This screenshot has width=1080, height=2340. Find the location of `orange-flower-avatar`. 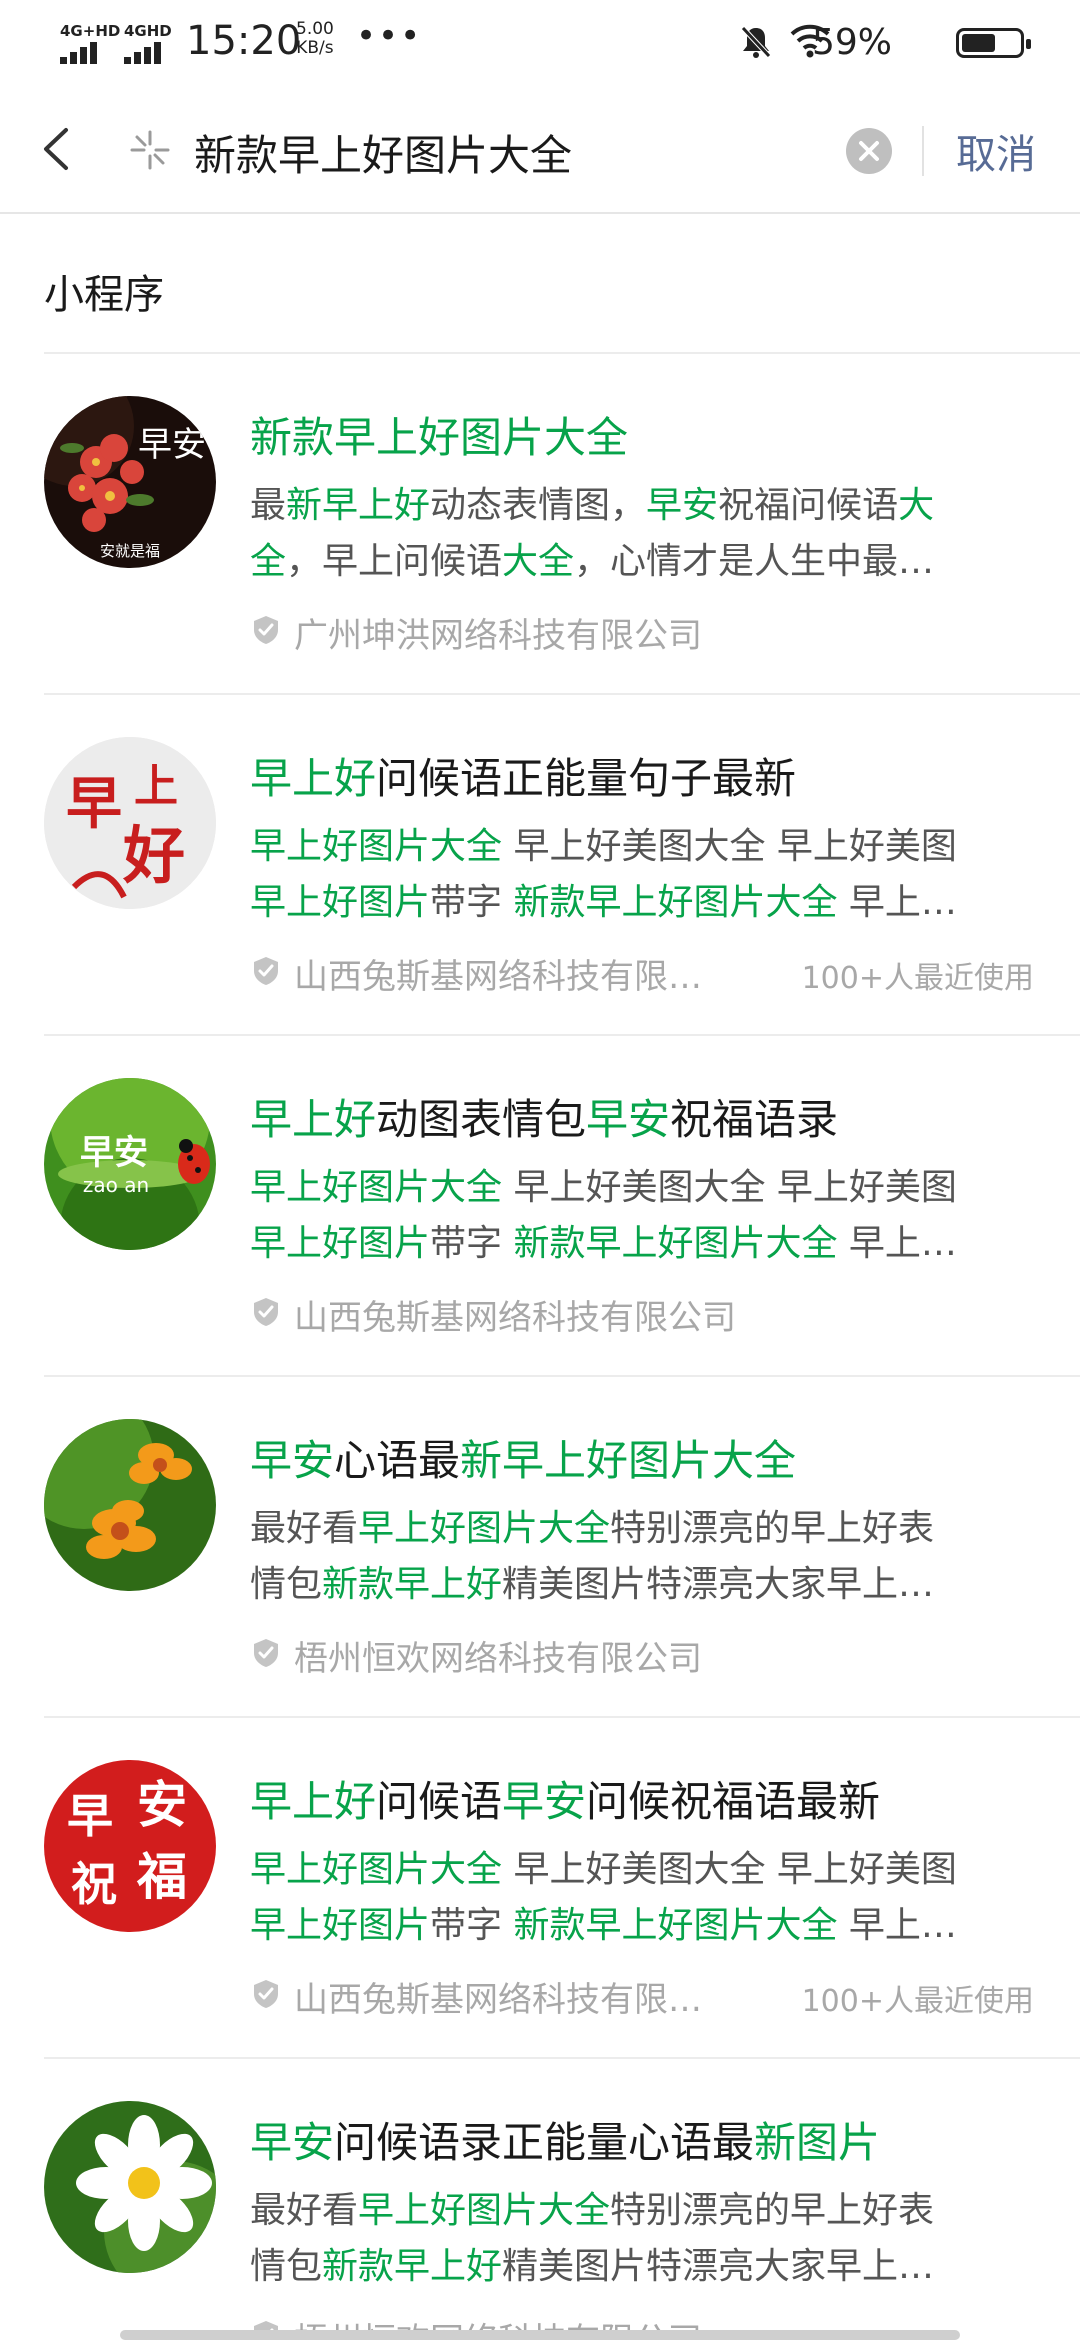

orange-flower-avatar is located at coordinates (130, 1505).